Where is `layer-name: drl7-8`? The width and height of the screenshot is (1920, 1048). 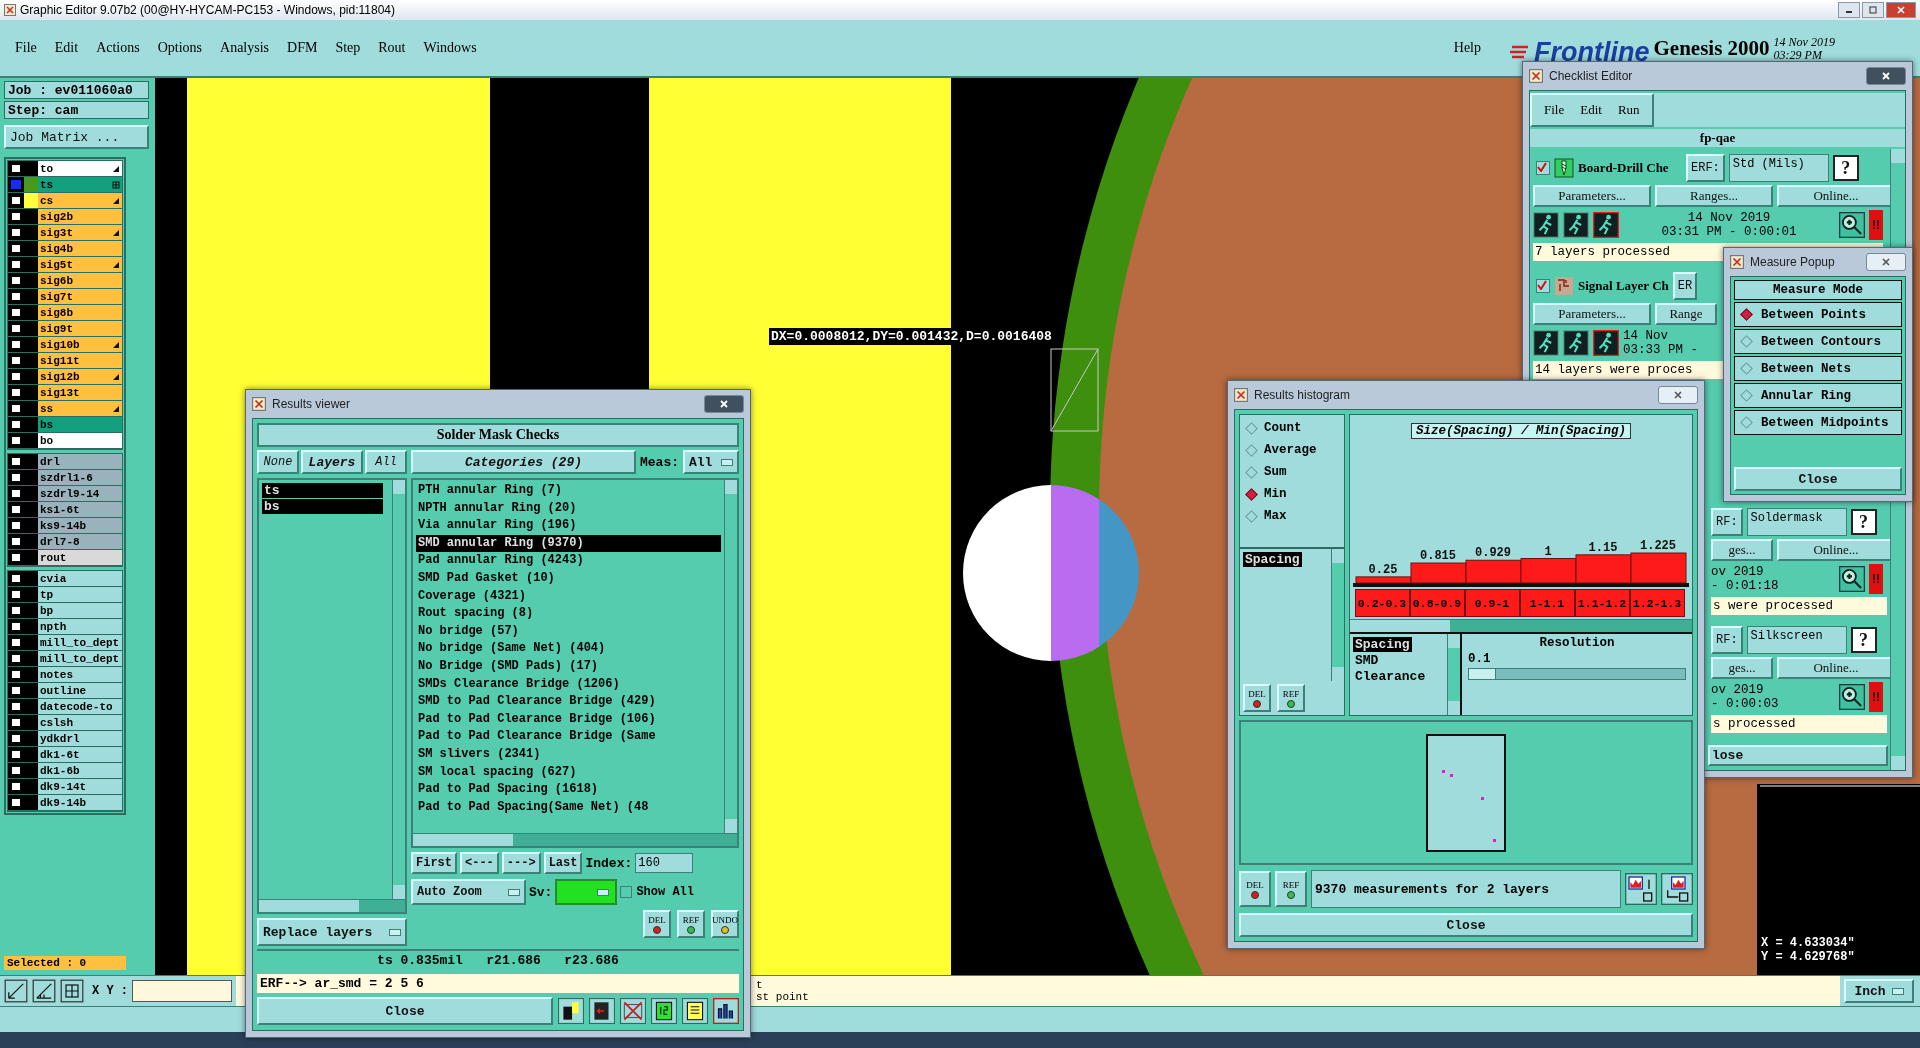 layer-name: drl7-8 is located at coordinates (80, 541).